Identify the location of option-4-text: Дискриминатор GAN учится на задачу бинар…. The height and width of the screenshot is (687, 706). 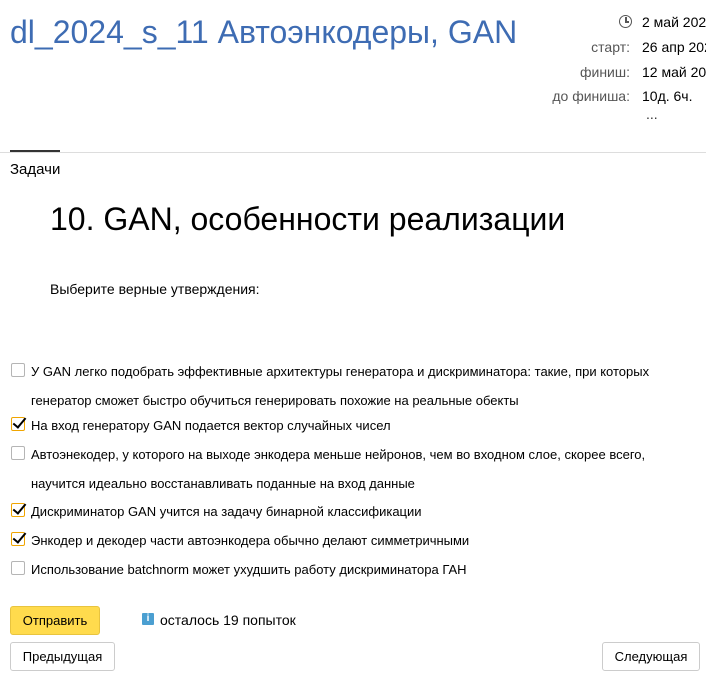
(226, 511).